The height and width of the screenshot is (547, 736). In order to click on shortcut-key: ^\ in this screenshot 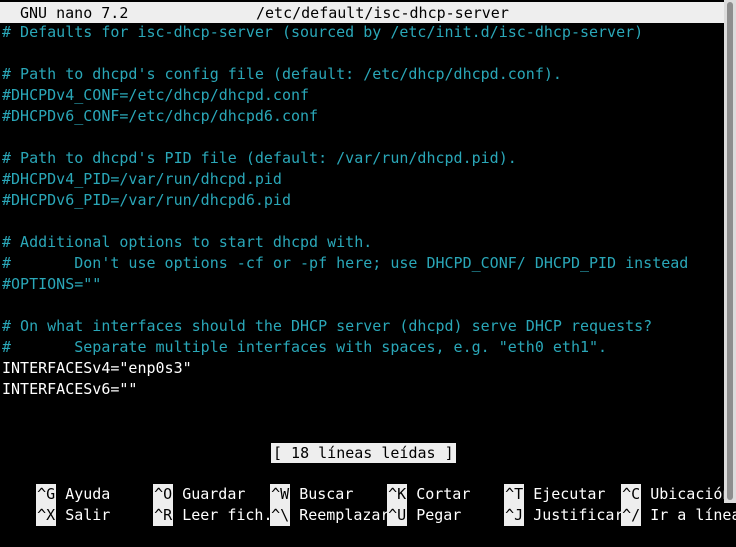, I will do `click(280, 515)`.